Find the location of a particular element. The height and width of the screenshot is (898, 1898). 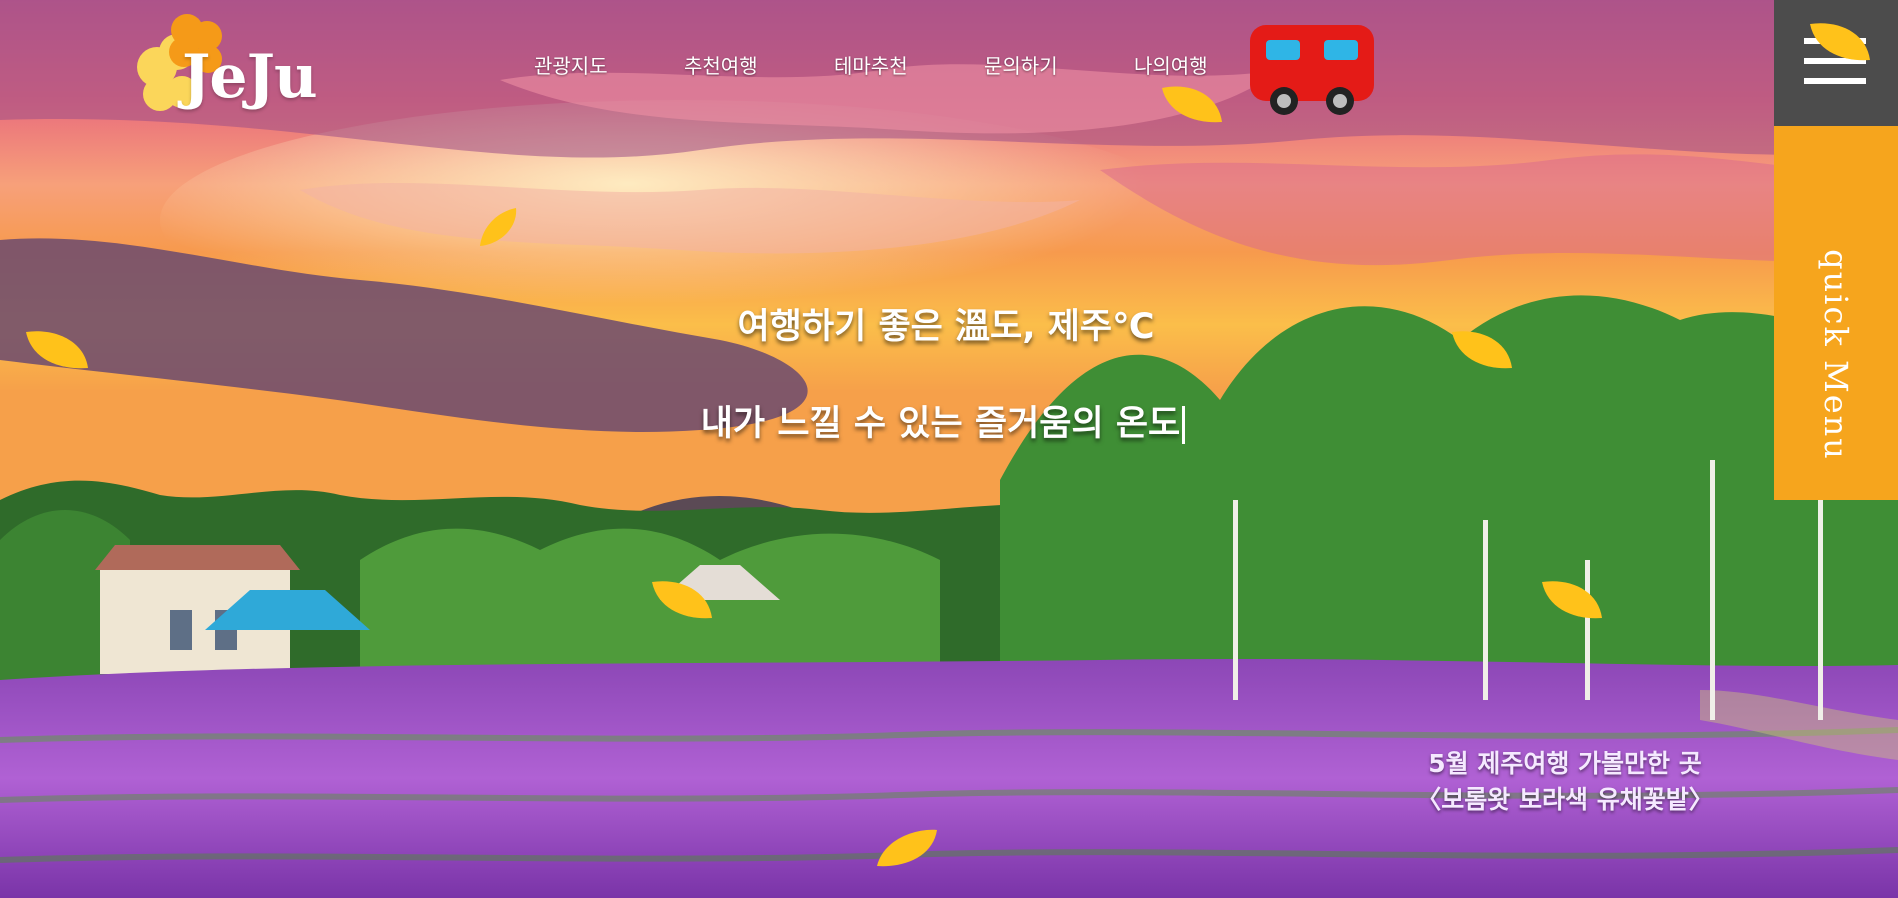

nav-item-contact: 문의하기 is located at coordinates (1059, 64).